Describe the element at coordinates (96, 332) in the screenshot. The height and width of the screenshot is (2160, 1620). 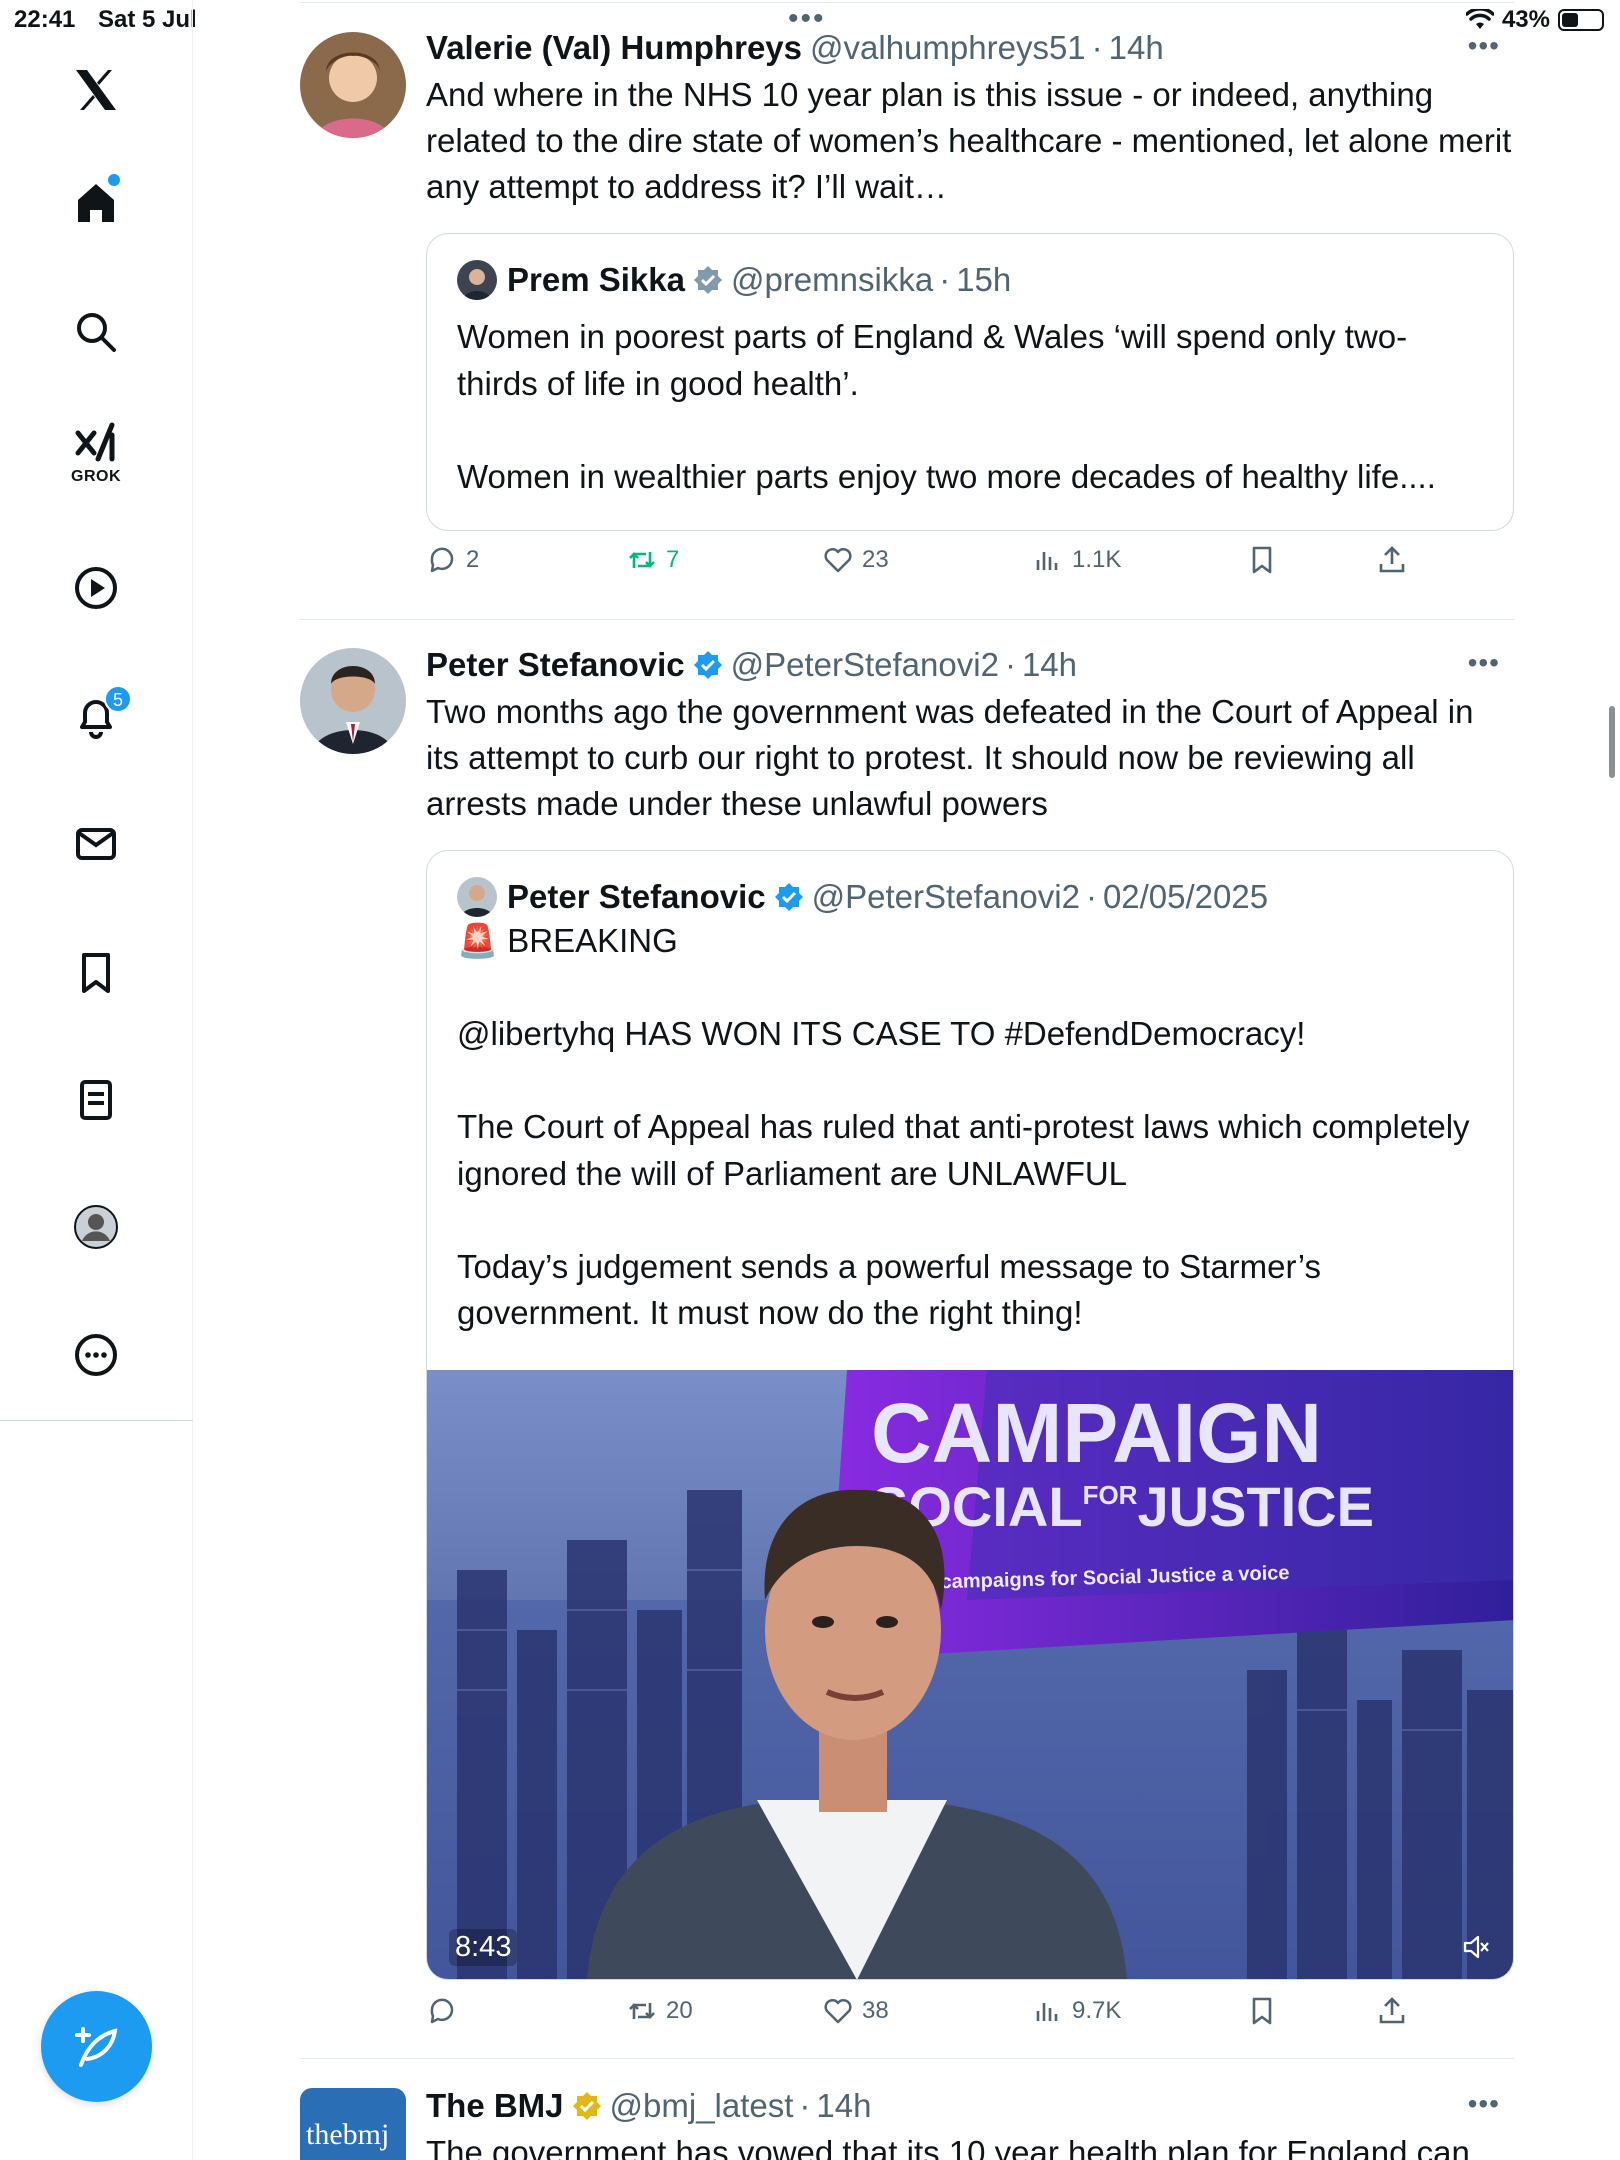
I see `search-icon` at that location.